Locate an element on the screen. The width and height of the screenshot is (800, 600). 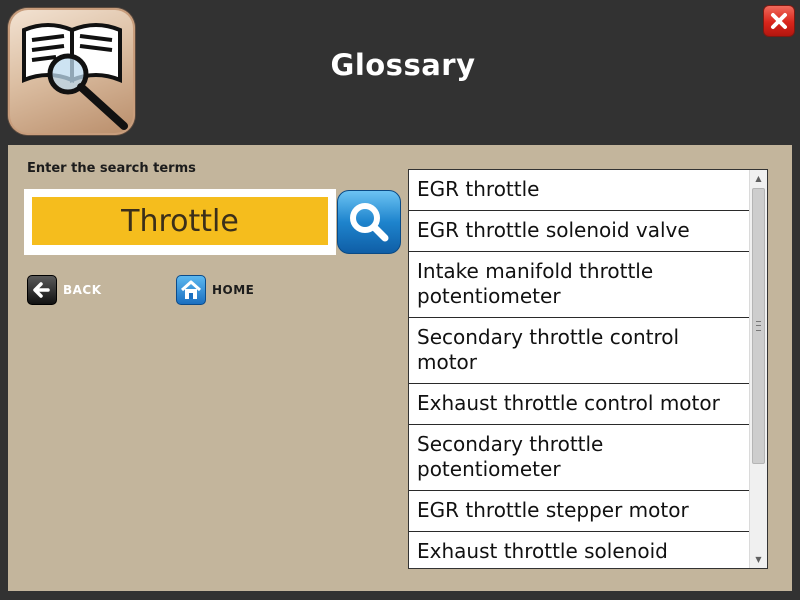
scroll-grip-icon is located at coordinates (758, 326).